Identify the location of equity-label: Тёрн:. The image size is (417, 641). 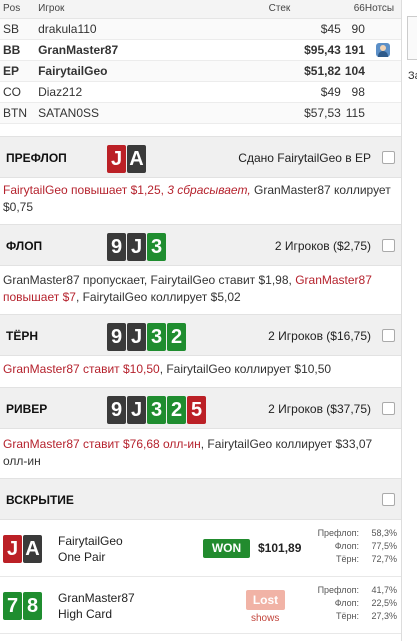
(347, 616).